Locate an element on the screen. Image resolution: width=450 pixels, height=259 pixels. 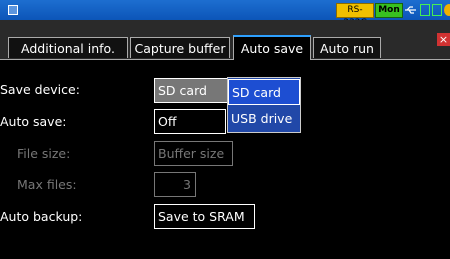
status-bar: RS-232C Mon is located at coordinates (225, 14).